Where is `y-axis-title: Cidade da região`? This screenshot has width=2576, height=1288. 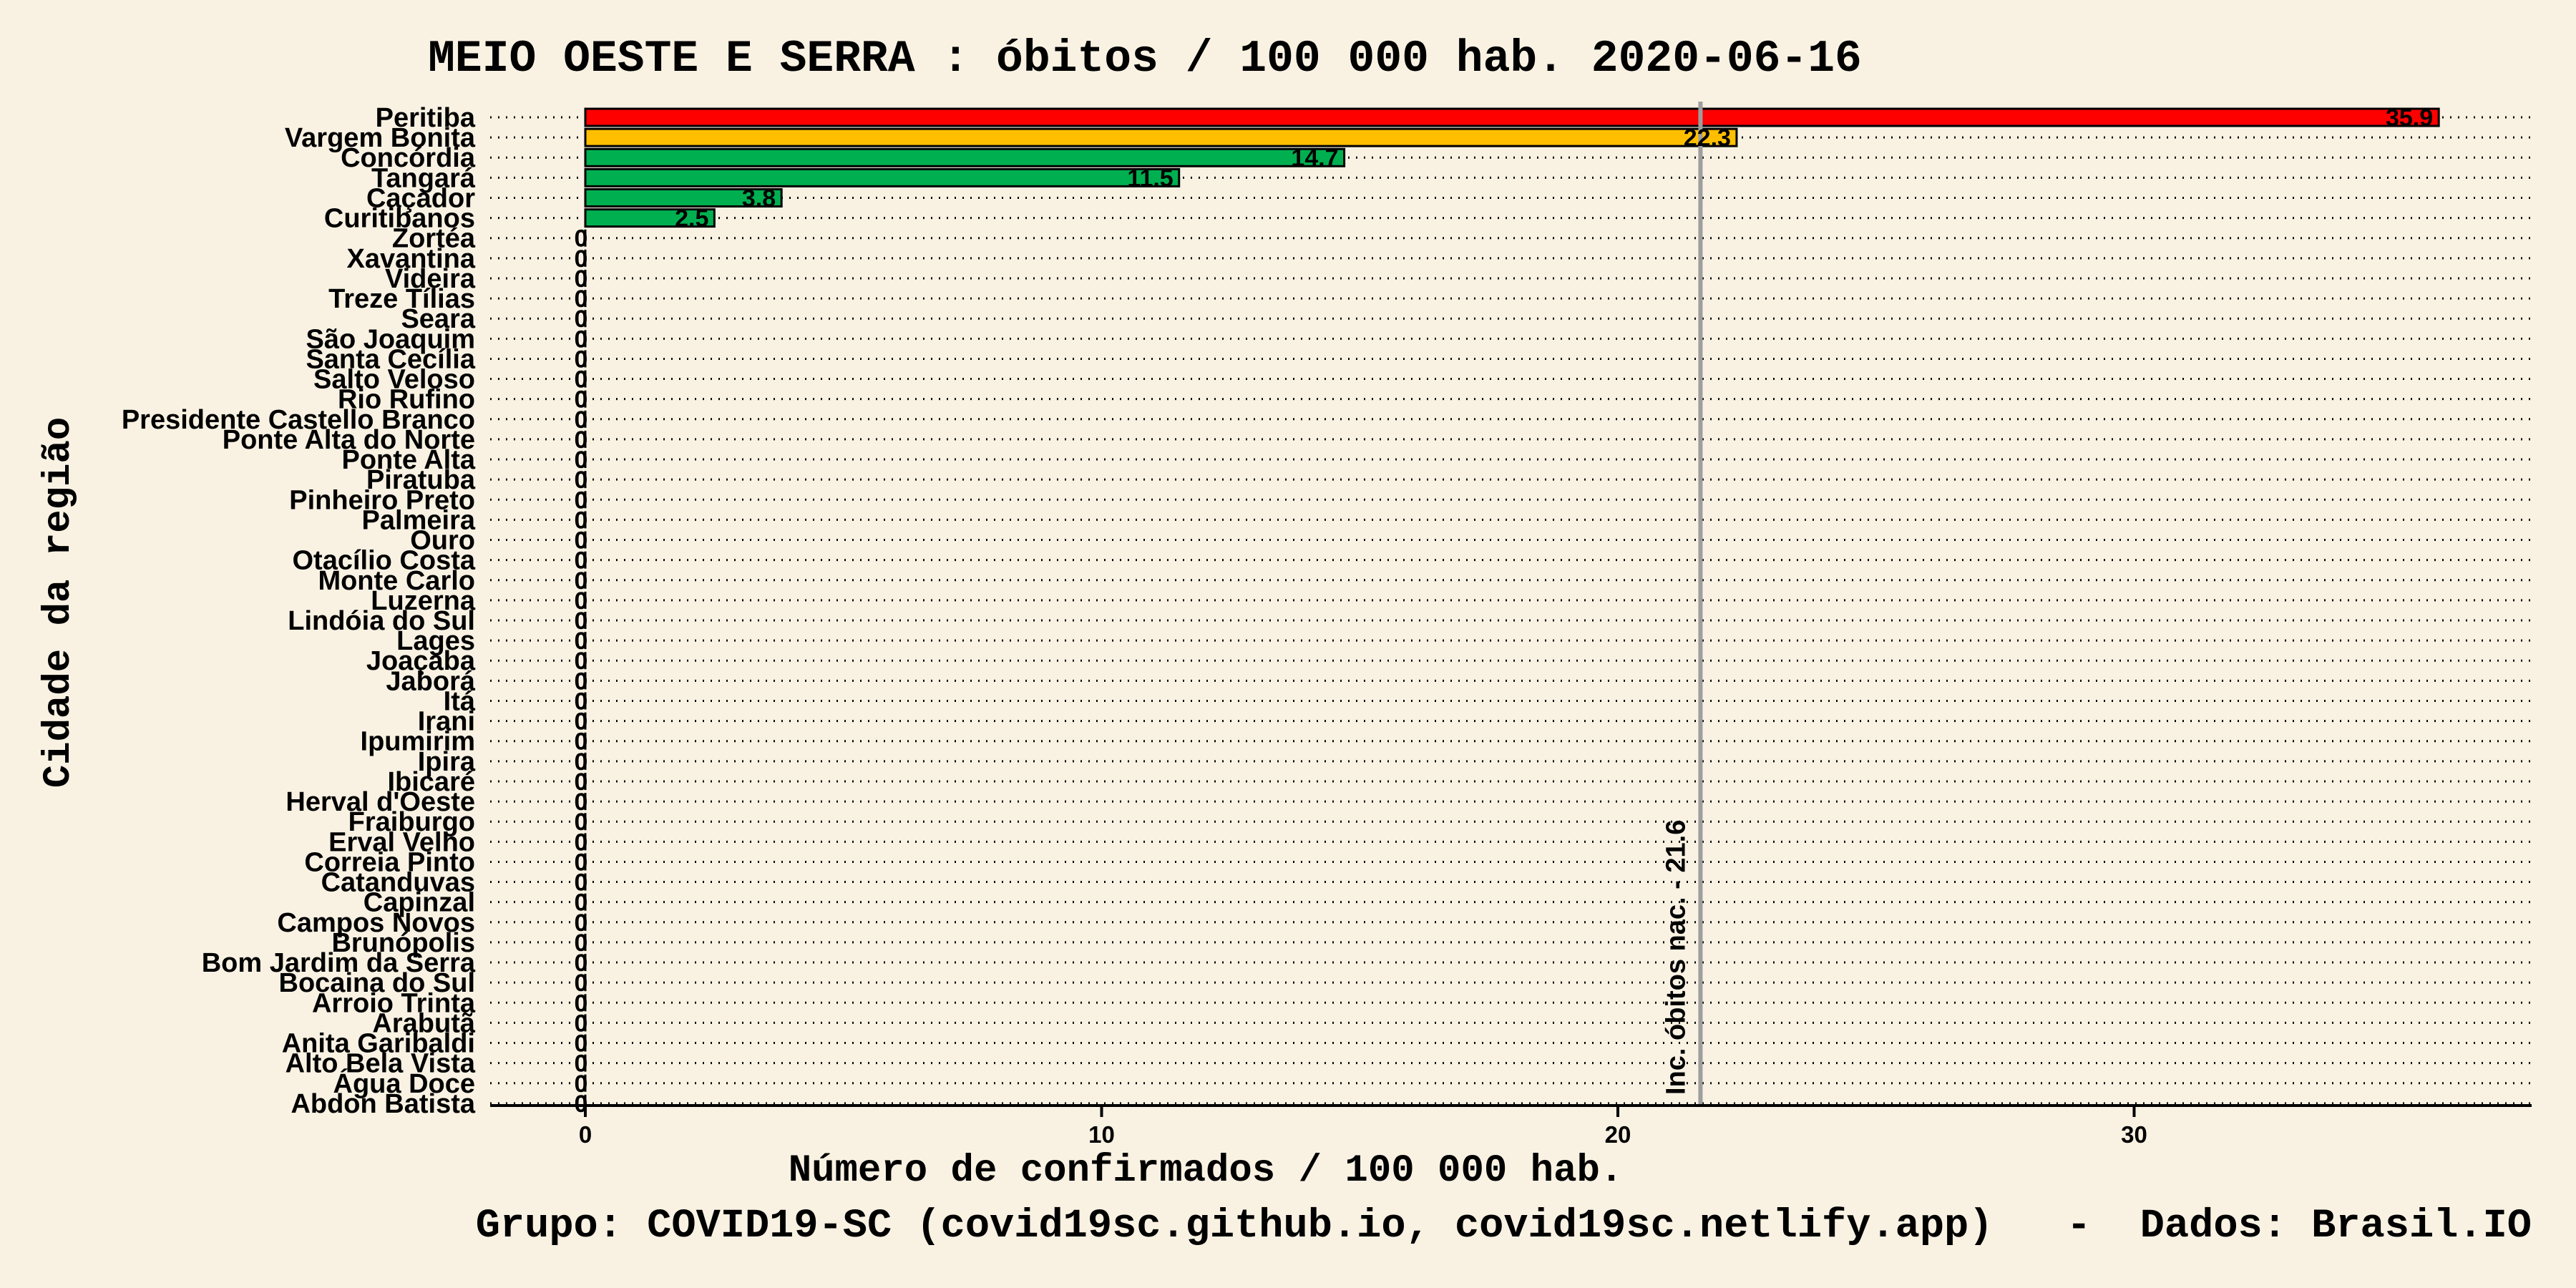 y-axis-title: Cidade da região is located at coordinates (59, 602).